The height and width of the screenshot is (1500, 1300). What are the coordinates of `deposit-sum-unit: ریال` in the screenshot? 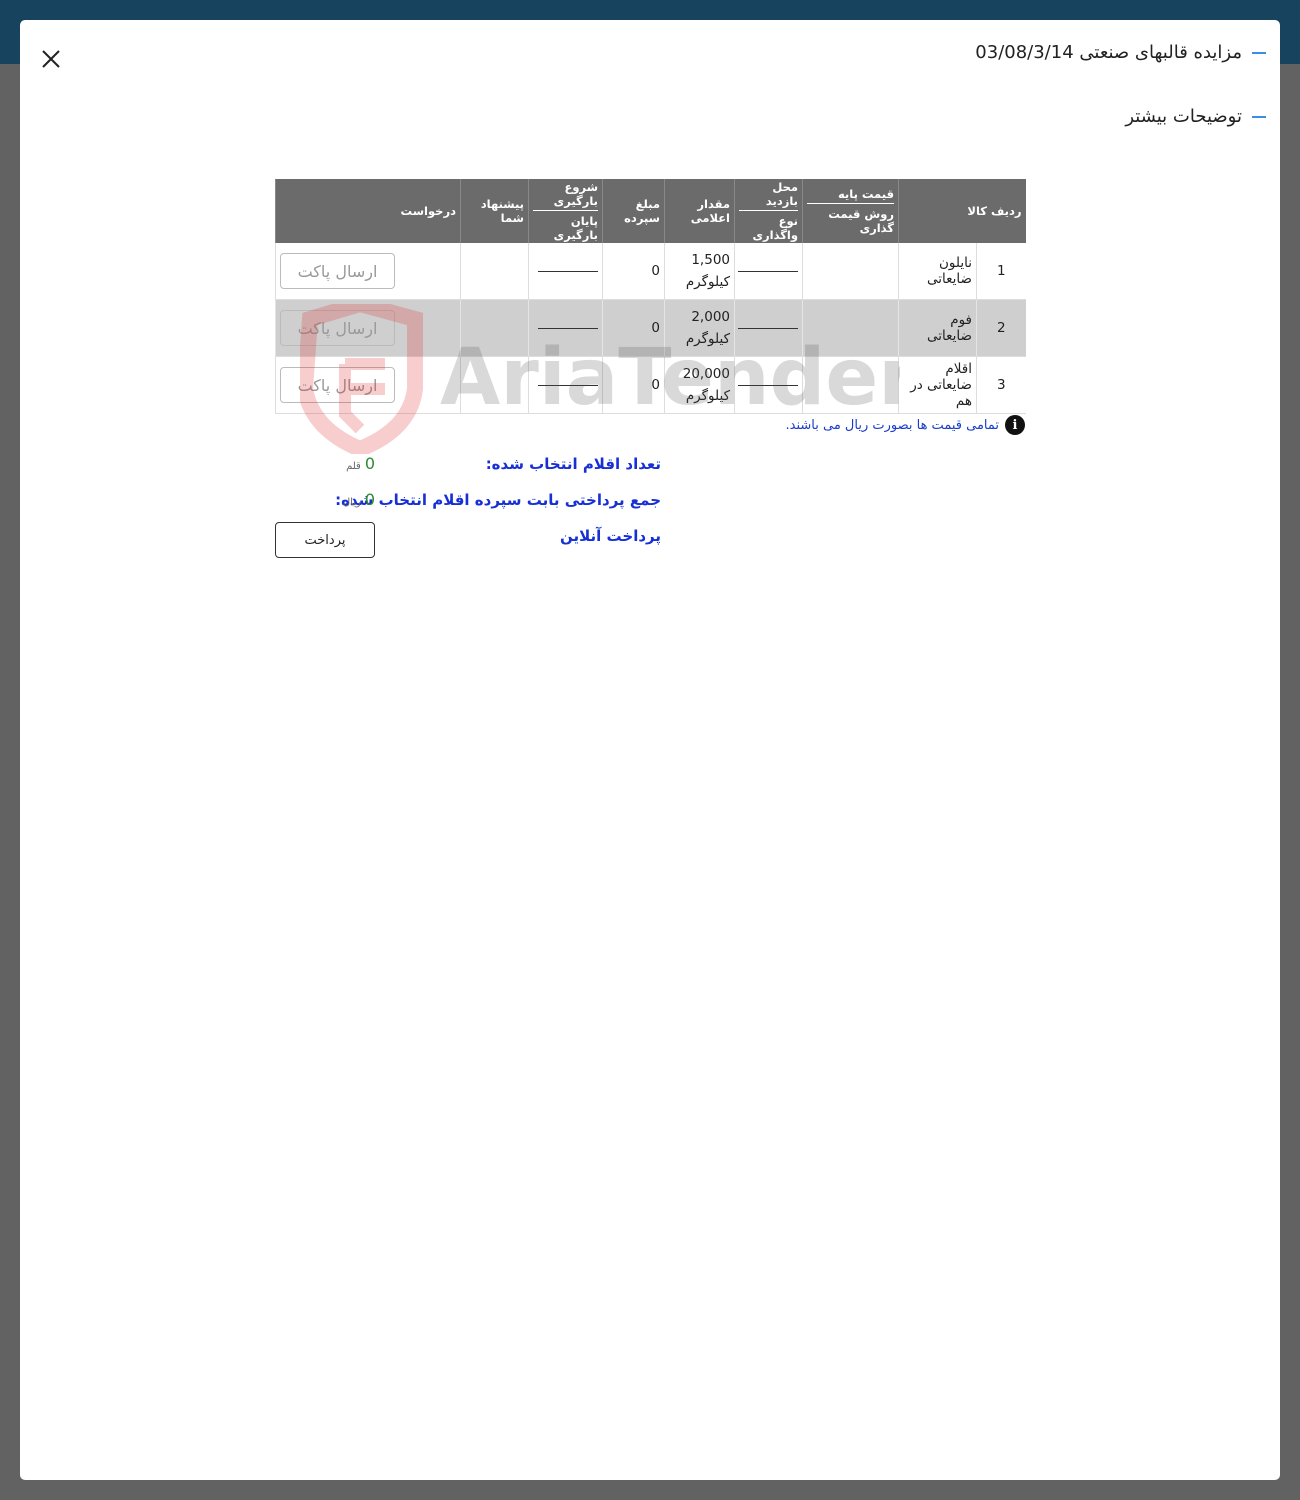 It's located at (351, 502).